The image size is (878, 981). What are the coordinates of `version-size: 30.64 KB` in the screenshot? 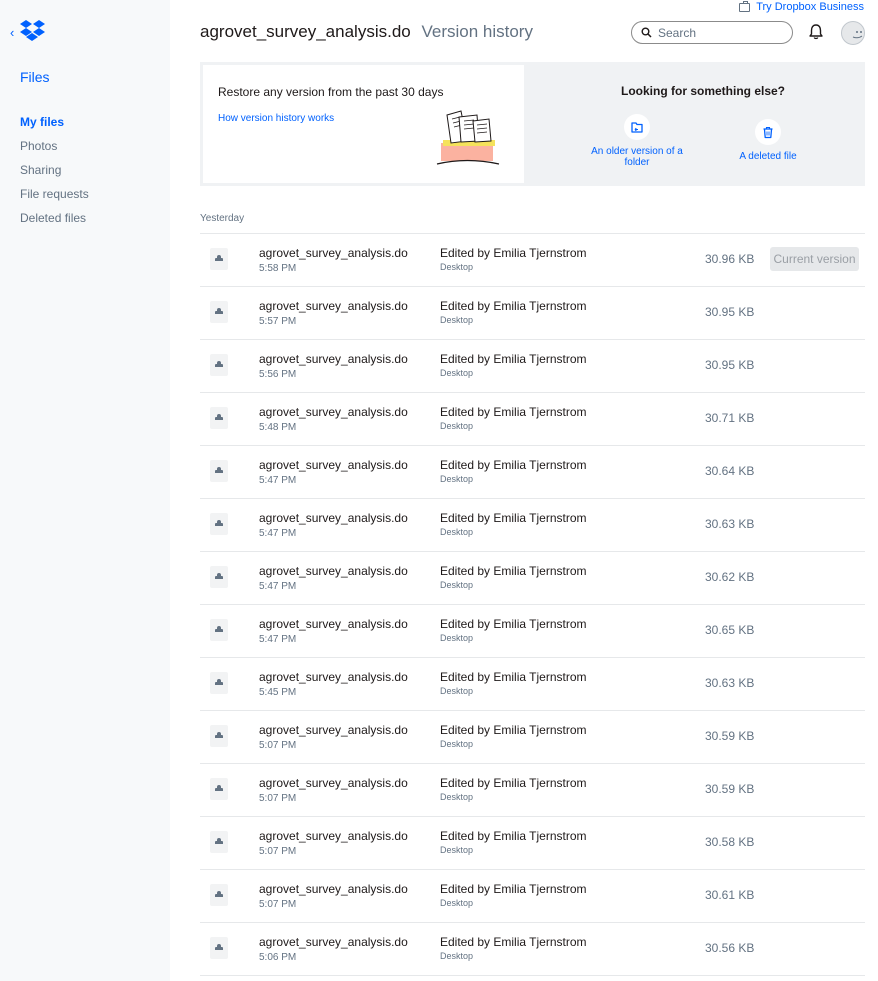 It's located at (730, 471).